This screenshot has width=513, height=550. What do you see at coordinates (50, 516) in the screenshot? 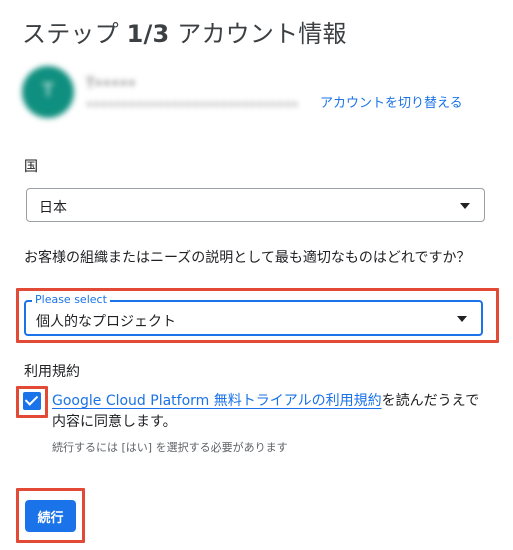
I see `continue-button: 続行` at bounding box center [50, 516].